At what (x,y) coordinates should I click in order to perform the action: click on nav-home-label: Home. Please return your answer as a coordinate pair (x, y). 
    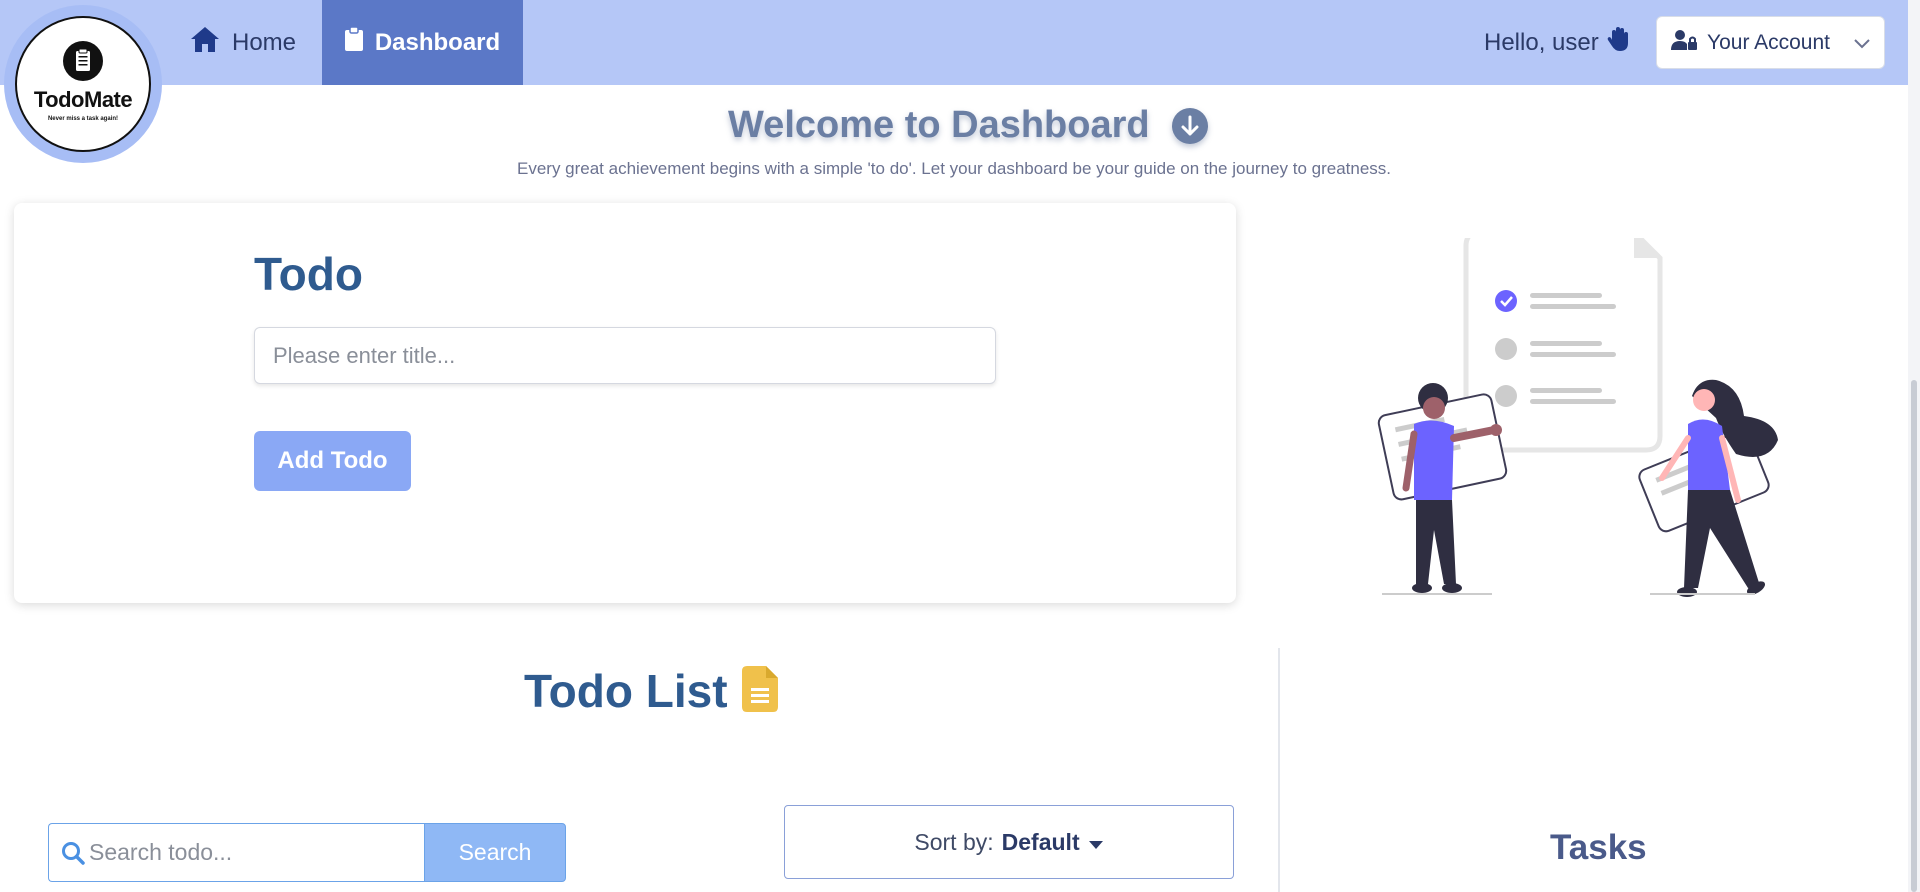
    Looking at the image, I should click on (264, 42).